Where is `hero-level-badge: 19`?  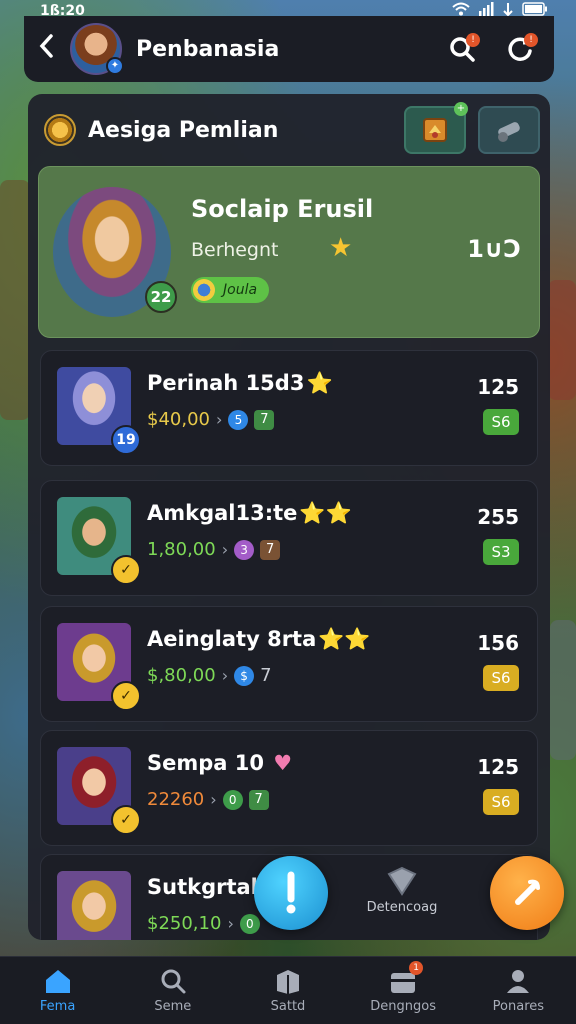 hero-level-badge: 19 is located at coordinates (126, 440).